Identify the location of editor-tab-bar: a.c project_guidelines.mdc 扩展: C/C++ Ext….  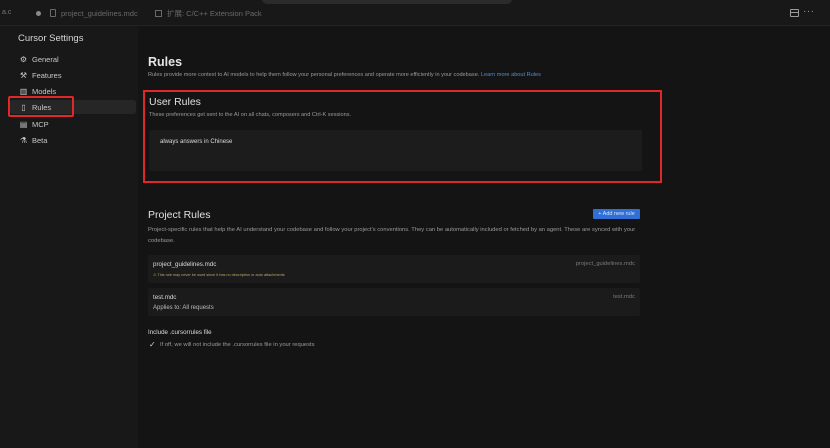
(415, 13).